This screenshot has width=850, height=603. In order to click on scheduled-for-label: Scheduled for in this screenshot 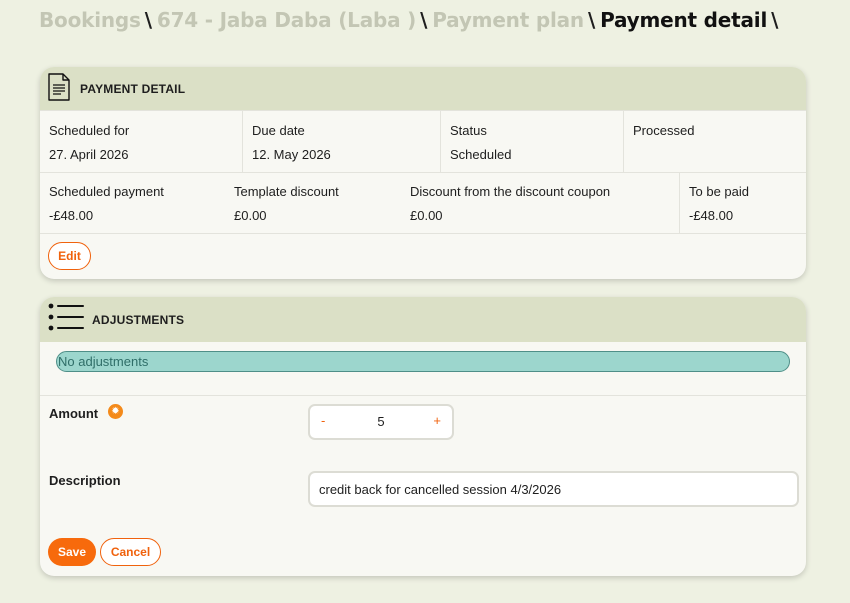, I will do `click(89, 130)`.